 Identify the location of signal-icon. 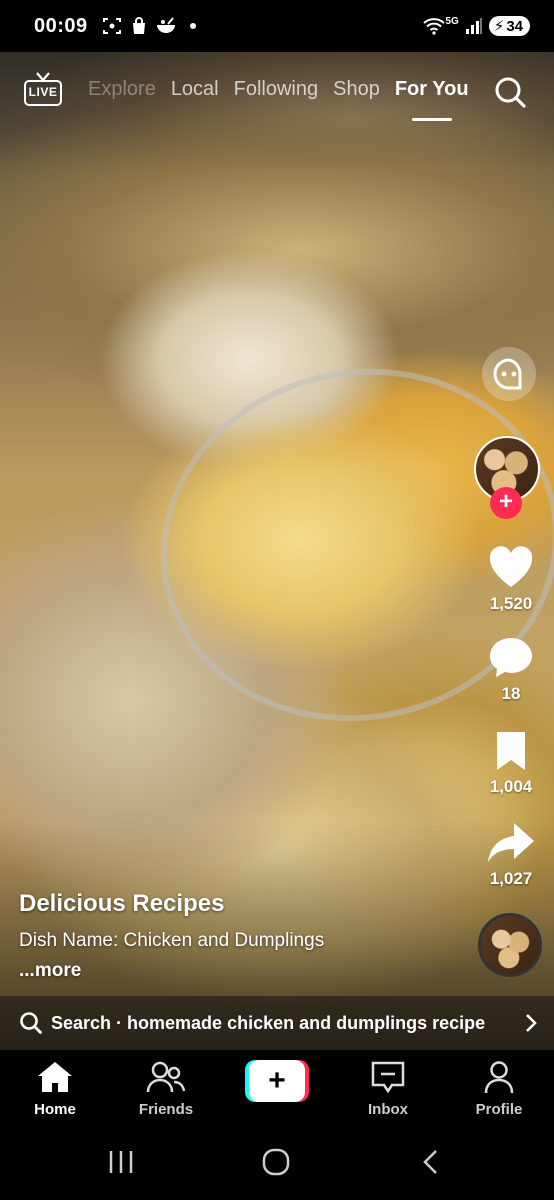
(473, 26).